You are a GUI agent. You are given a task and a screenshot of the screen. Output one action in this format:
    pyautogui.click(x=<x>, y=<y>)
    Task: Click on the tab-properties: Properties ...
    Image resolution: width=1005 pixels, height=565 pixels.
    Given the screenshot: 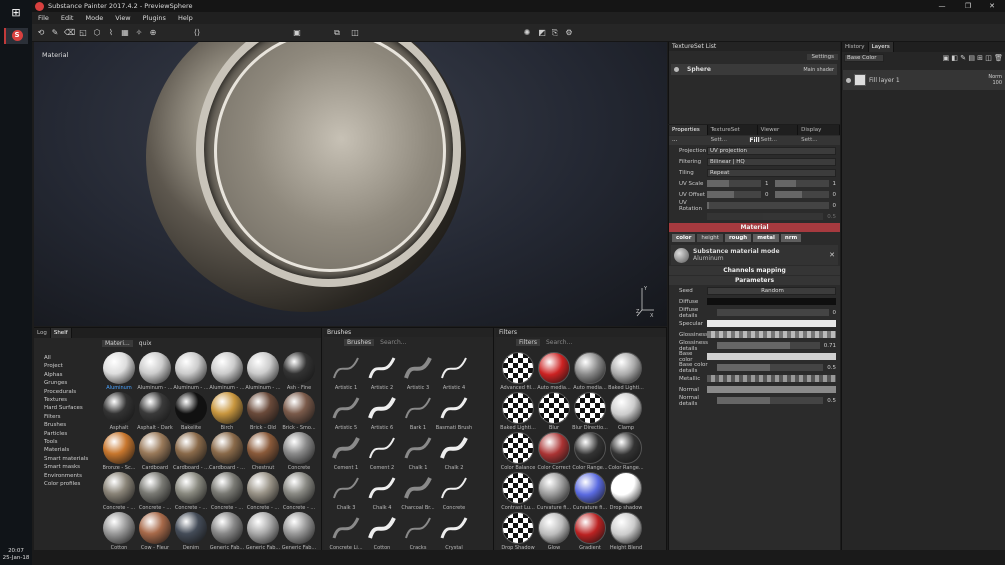 What is the action you would take?
    pyautogui.click(x=688, y=134)
    